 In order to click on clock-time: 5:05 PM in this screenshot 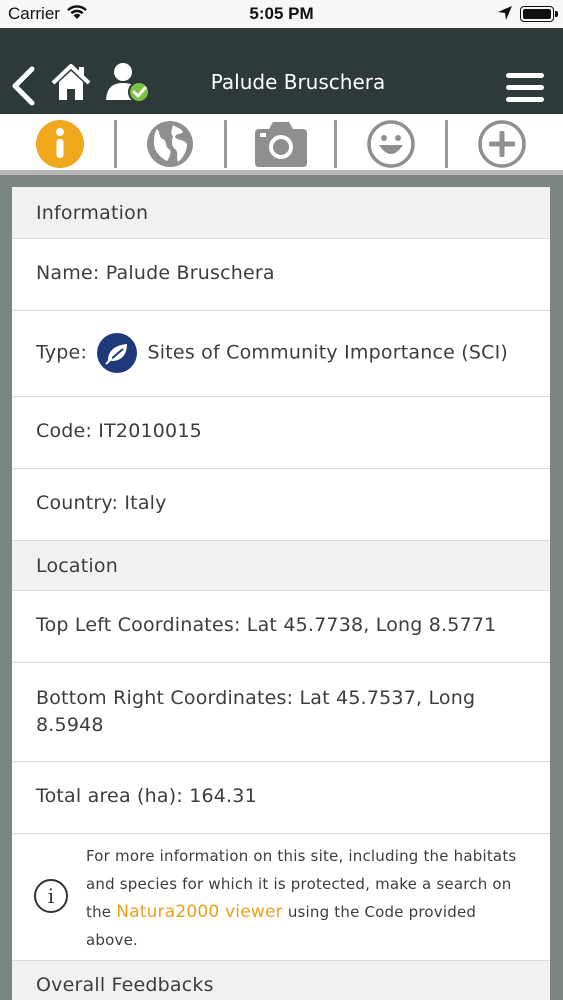, I will do `click(281, 13)`.